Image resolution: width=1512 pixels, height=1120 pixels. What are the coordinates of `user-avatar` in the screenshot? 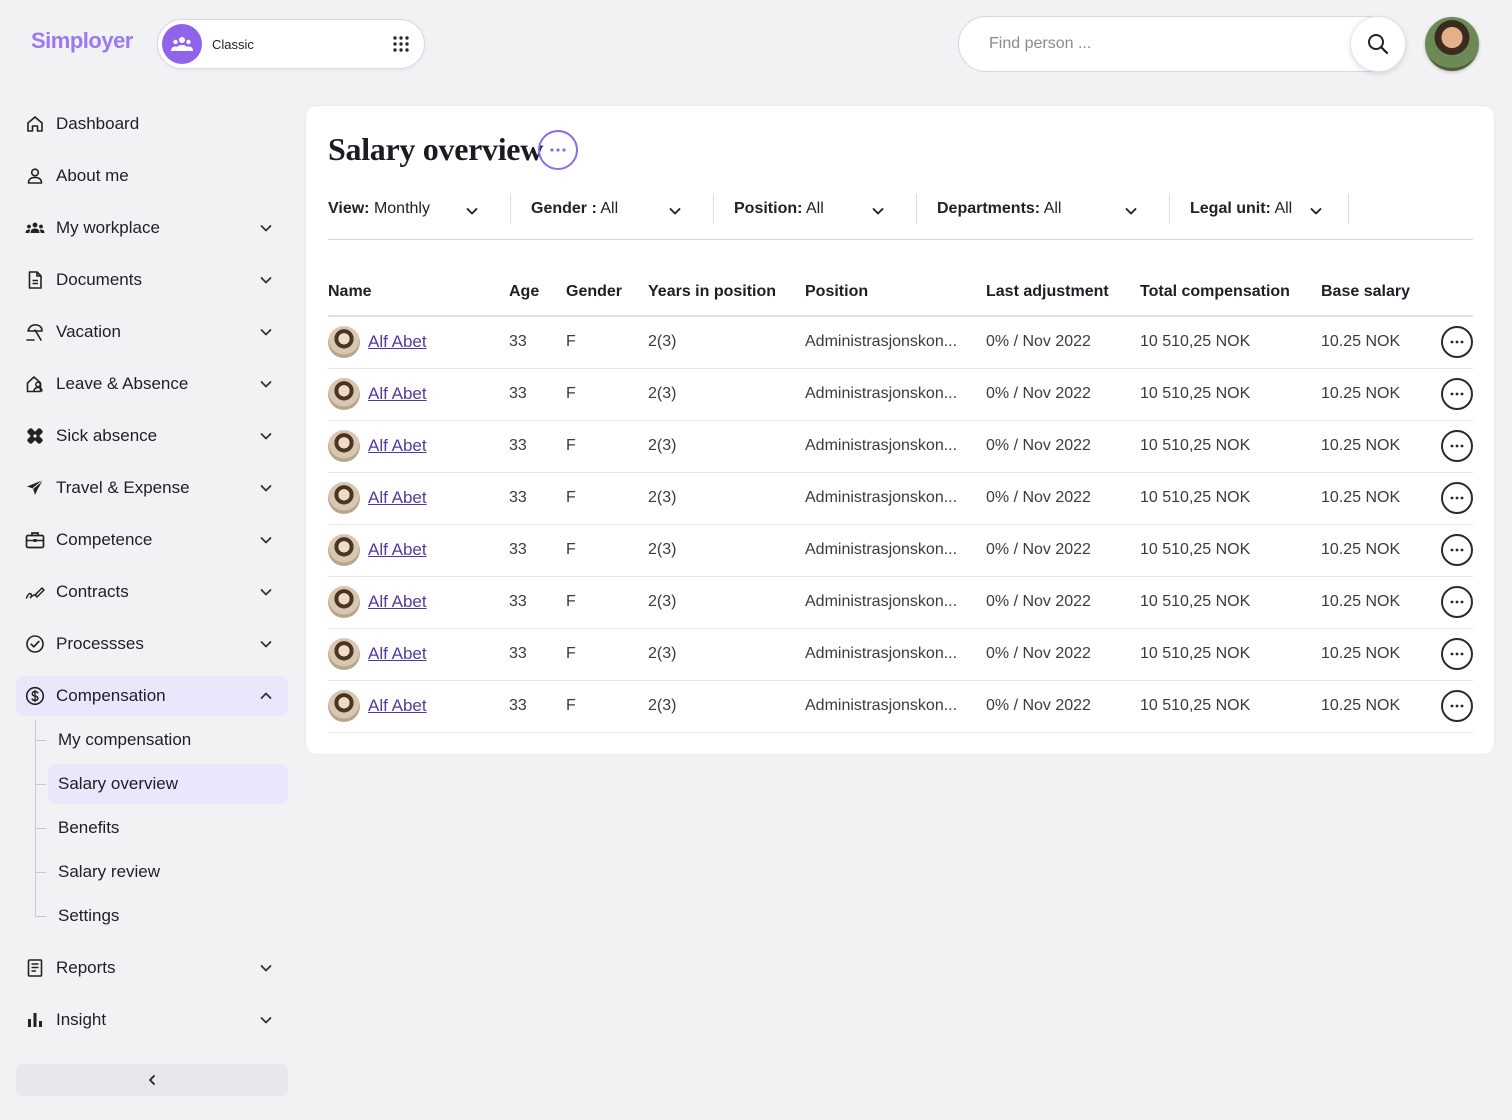 It's located at (1452, 44).